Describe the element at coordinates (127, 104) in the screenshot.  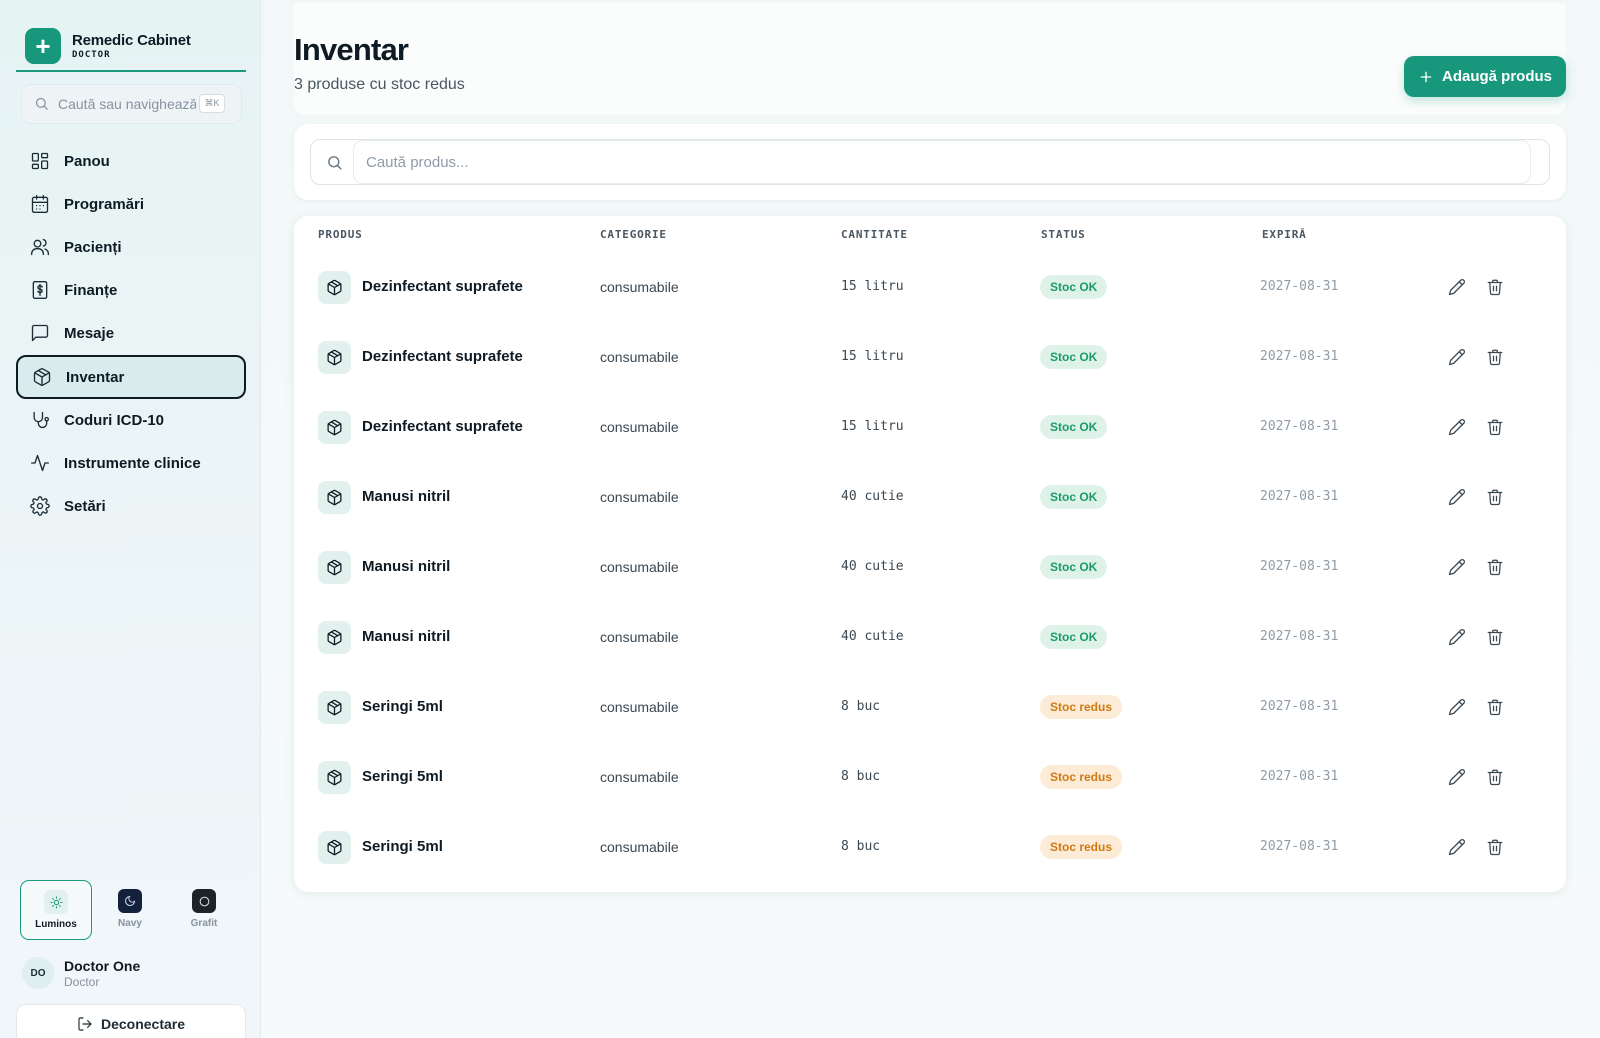
I see `sidebar-search-input` at that location.